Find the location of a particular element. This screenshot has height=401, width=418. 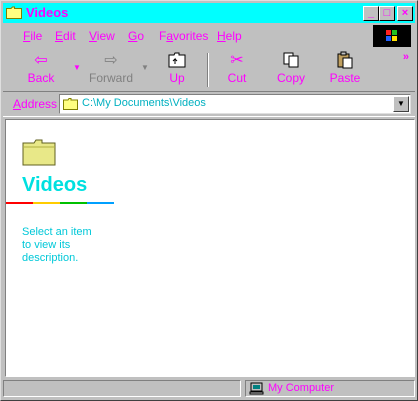

toolbar-separator is located at coordinates (208, 70).